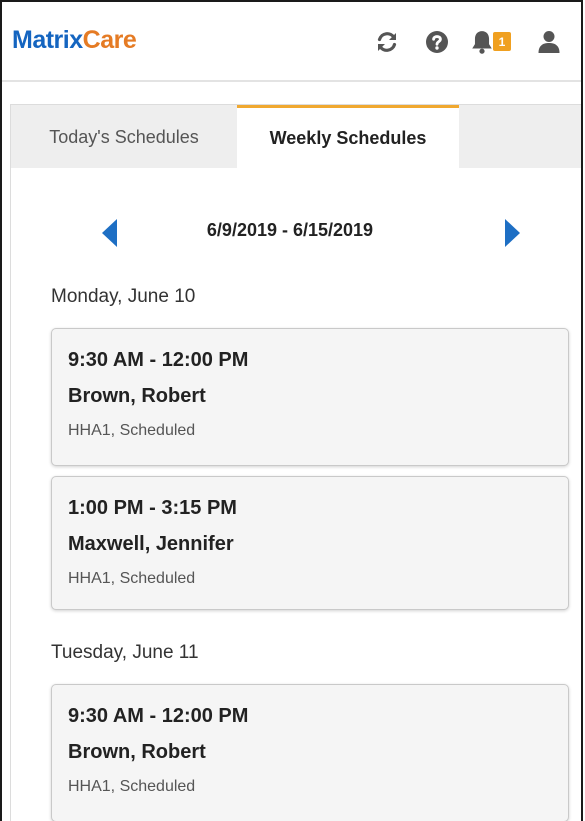 This screenshot has width=585, height=821. I want to click on bell-icon, so click(482, 42).